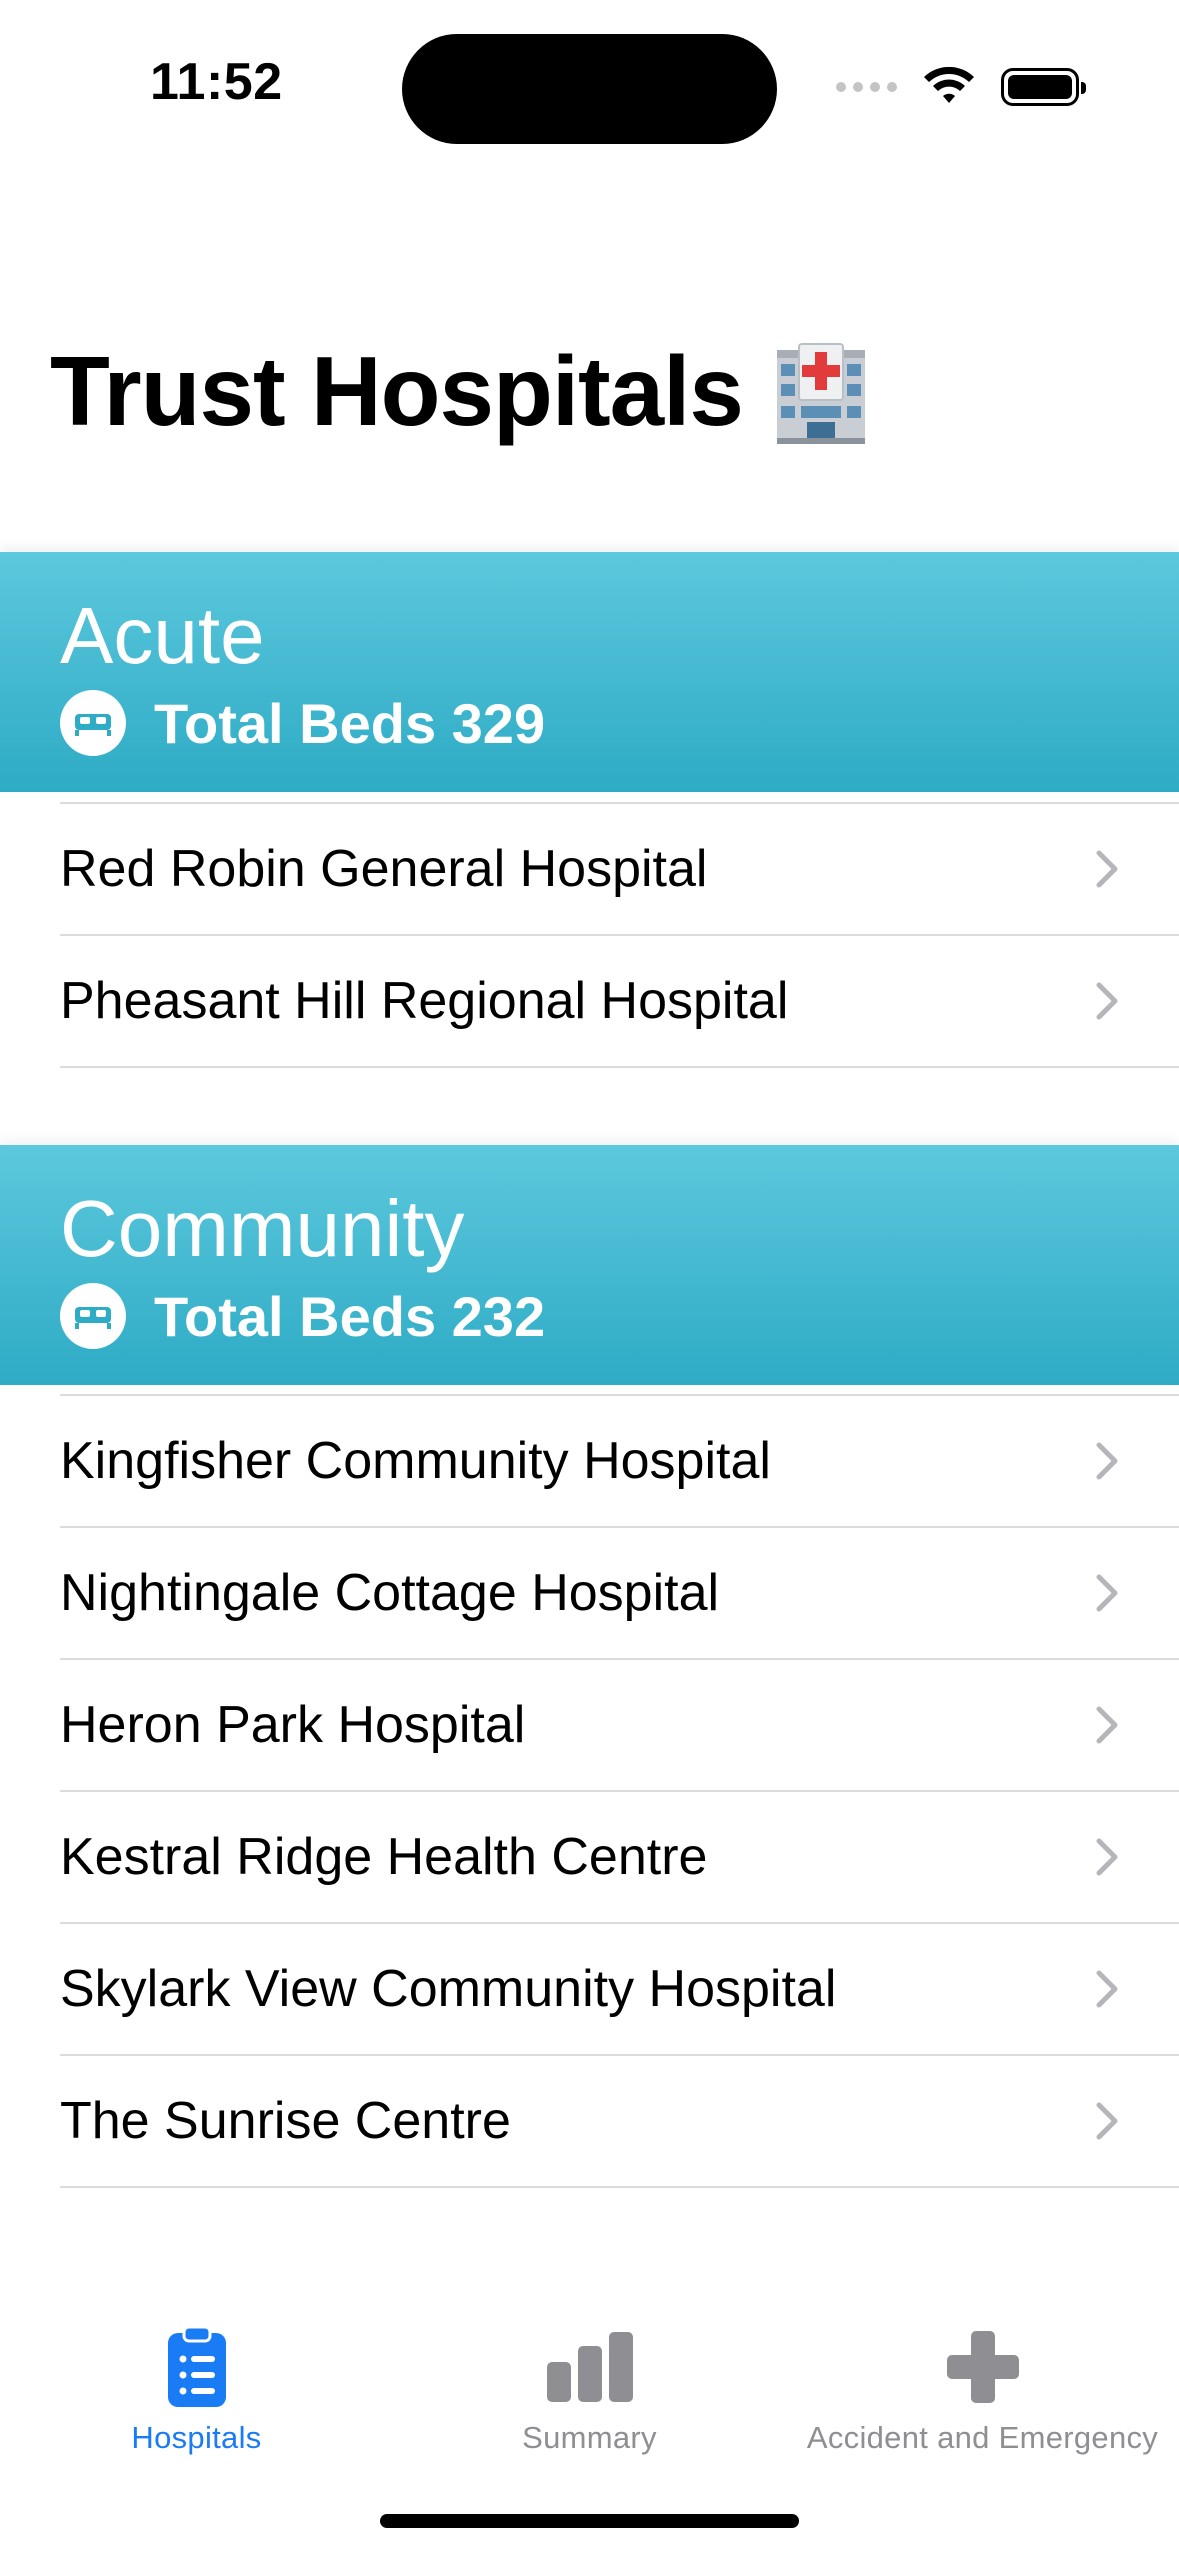 The width and height of the screenshot is (1179, 2556). I want to click on hospital-name: Skylark View Community Hospital, so click(448, 1989).